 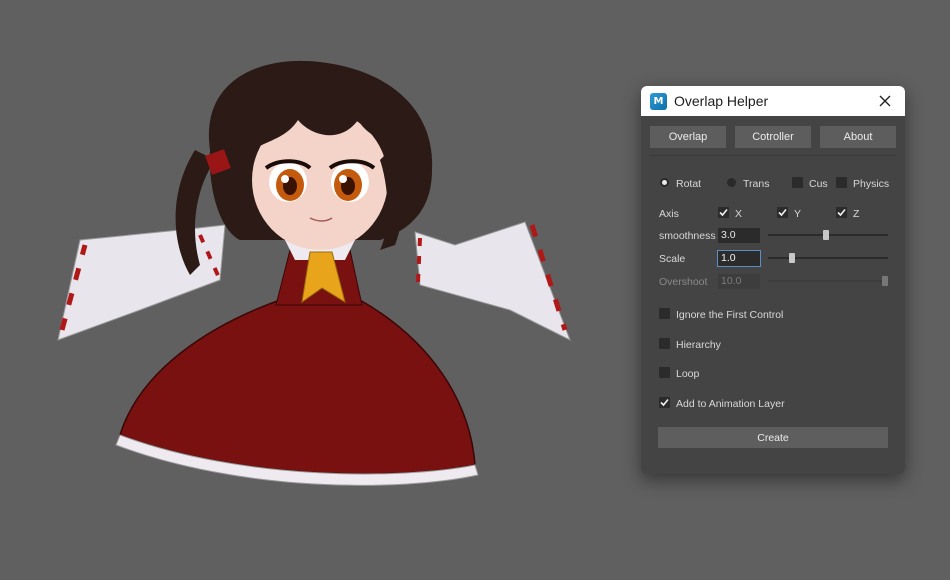 I want to click on checkbox-axis-y, so click(x=782, y=212).